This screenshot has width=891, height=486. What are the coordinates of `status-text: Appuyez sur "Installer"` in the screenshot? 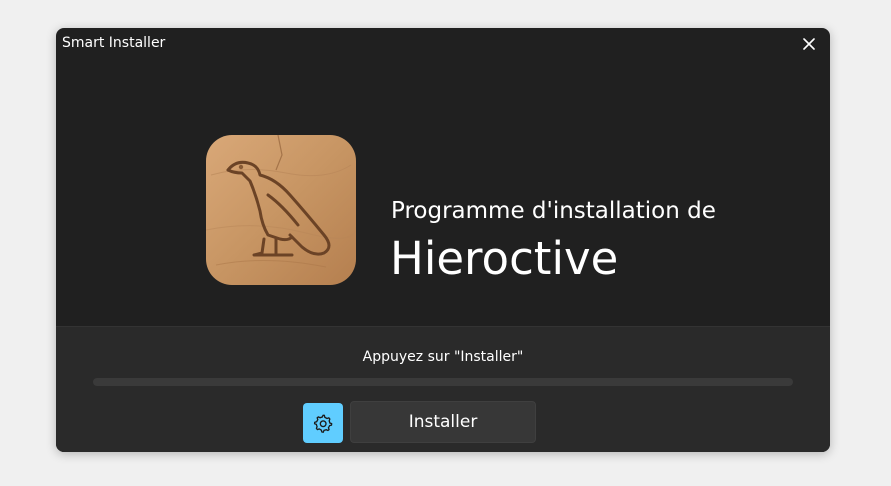 It's located at (443, 357).